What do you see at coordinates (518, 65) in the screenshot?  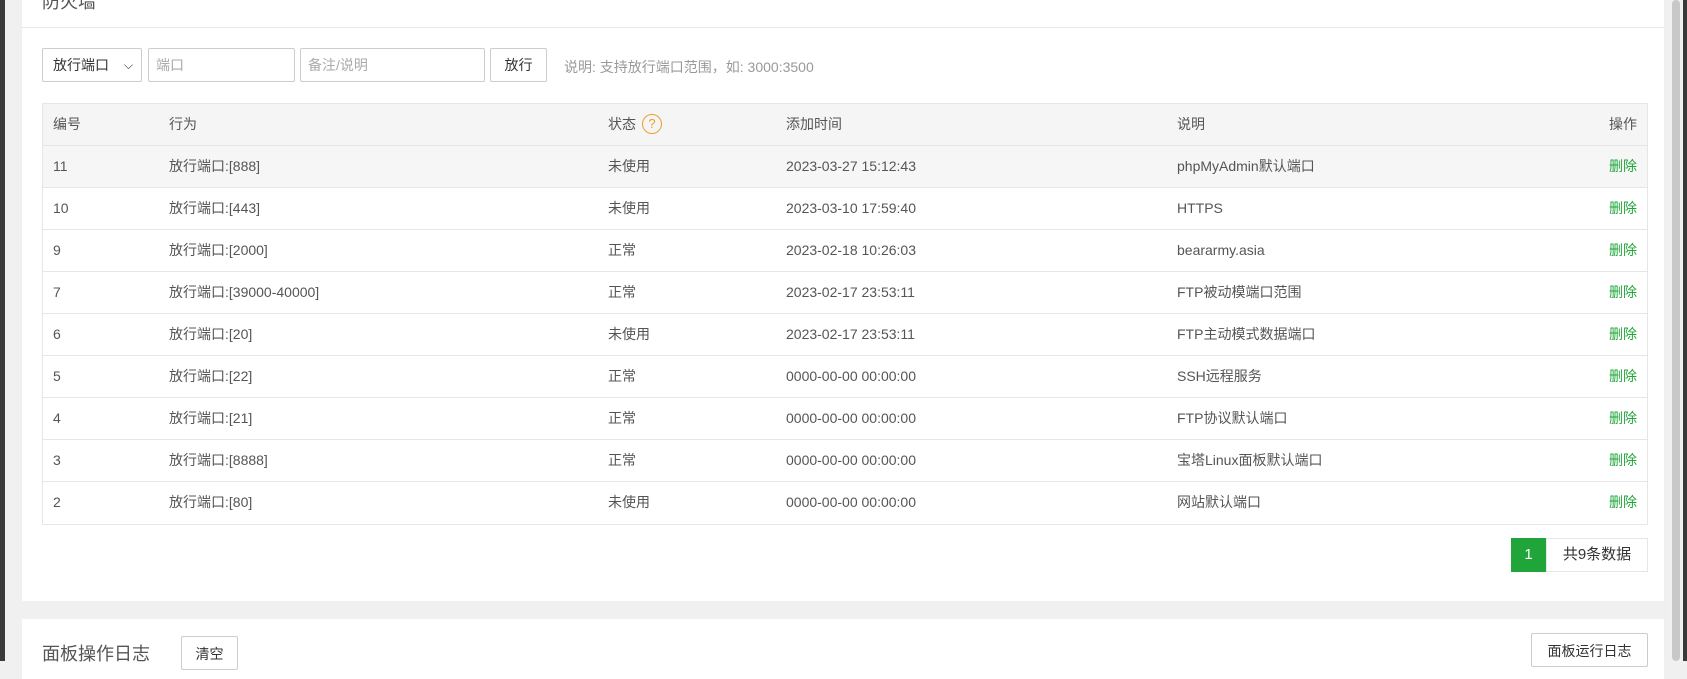 I see `allow-button: 放行` at bounding box center [518, 65].